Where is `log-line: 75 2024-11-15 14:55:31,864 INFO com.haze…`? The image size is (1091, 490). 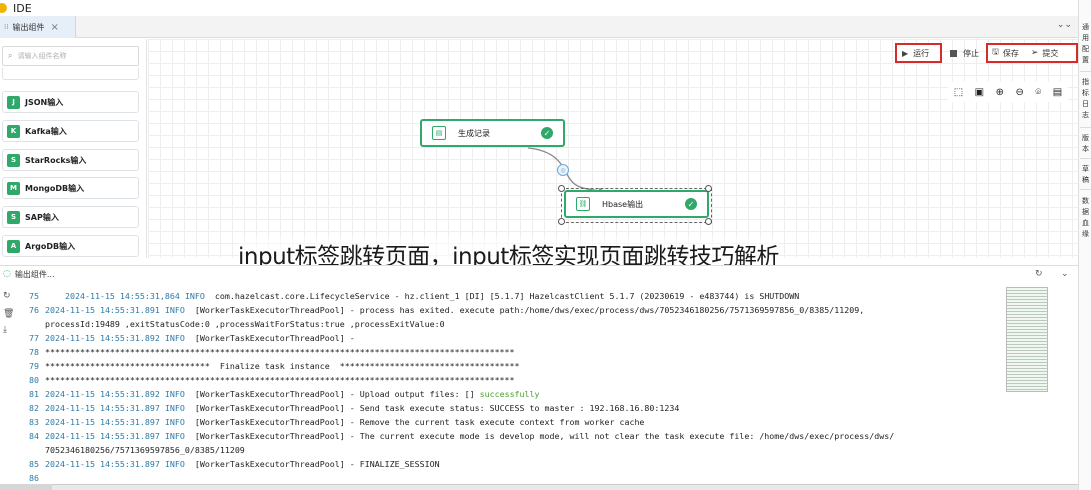
log-line: 75 2024-11-15 14:55:31,864 INFO com.haze… is located at coordinates (511, 296).